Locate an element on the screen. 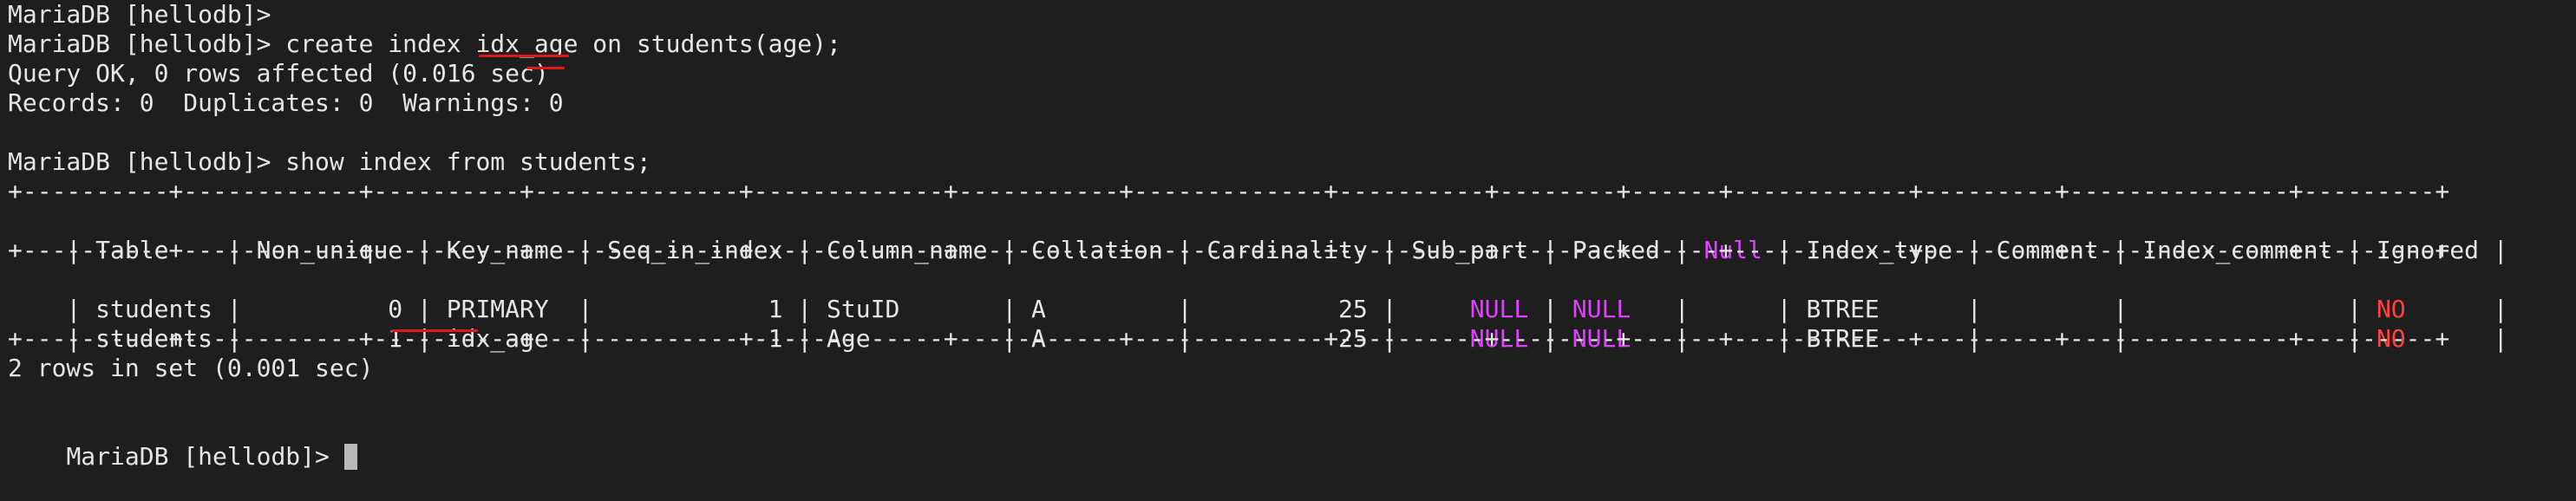 This screenshot has height=501, width=2576. records-output: Records: 0 Duplicates: 0 Warnings: 0 is located at coordinates (286, 102).